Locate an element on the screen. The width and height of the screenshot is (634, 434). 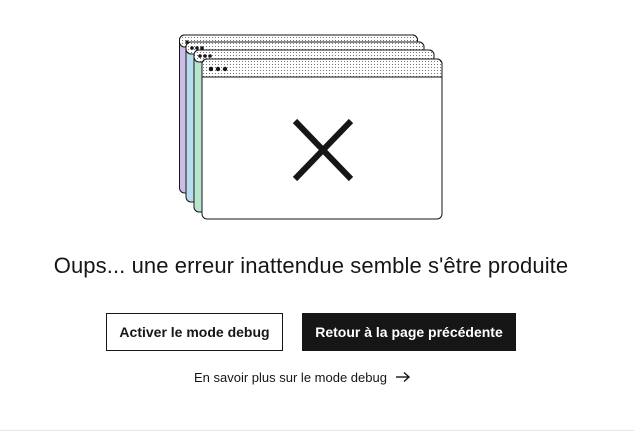
learn-more-debug-link: En savoir plus sur le mode debug is located at coordinates (302, 377).